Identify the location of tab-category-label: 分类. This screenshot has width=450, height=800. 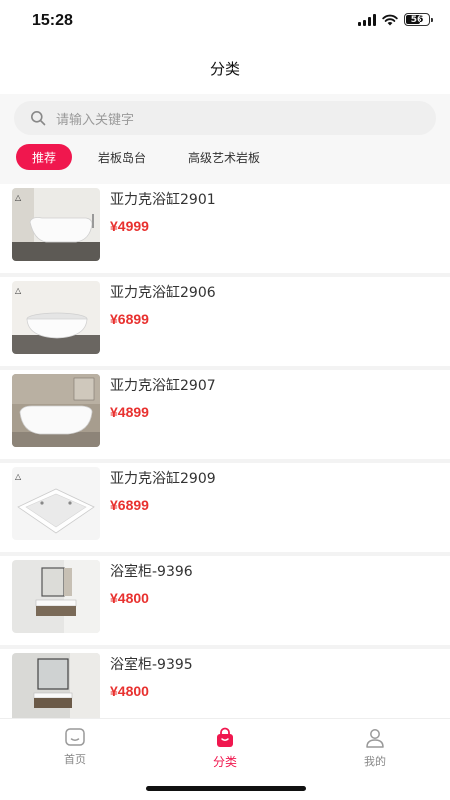
(224, 762).